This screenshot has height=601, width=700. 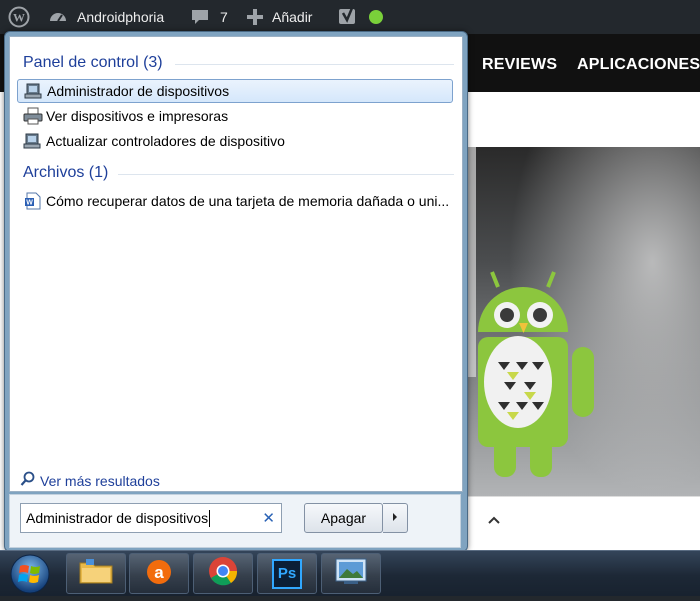 I want to click on more-results-label: Ver más resultados, so click(x=100, y=480).